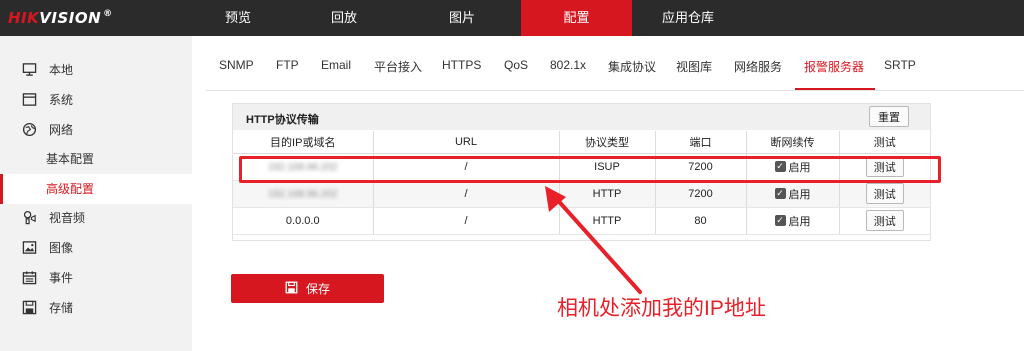 The height and width of the screenshot is (351, 1024). Describe the element at coordinates (303, 142) in the screenshot. I see `header-dest-ip: 目的IP或域名` at that location.